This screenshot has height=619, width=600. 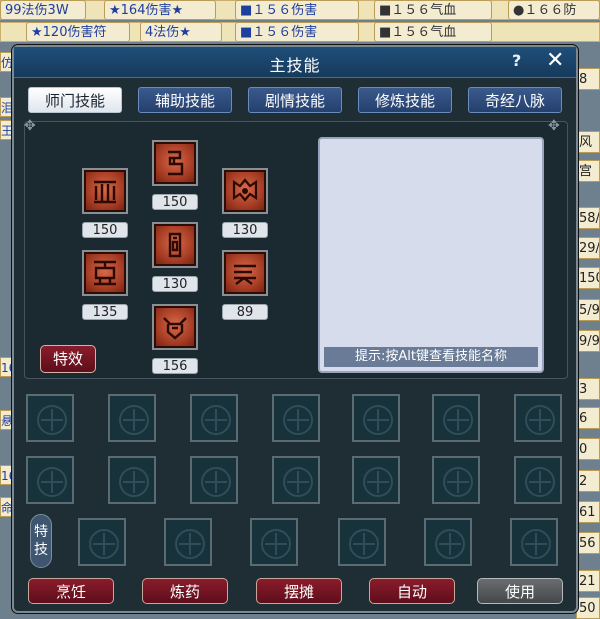 I want to click on stunt-label-text: 特技, so click(x=41, y=541).